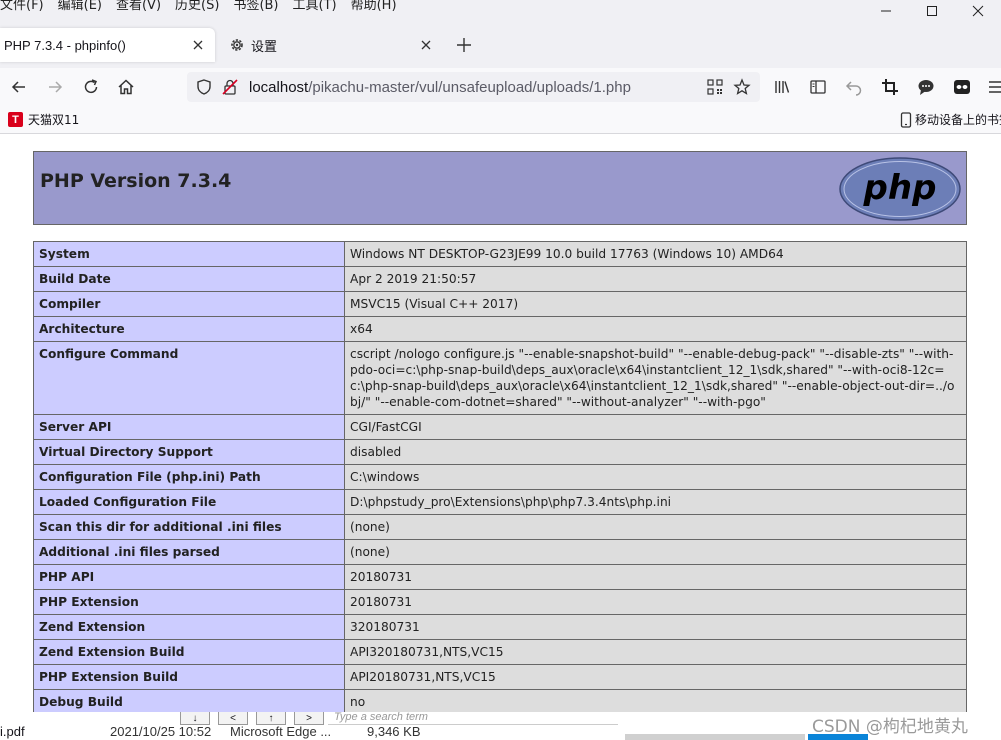  What do you see at coordinates (993, 87) in the screenshot?
I see `menu-icon` at bounding box center [993, 87].